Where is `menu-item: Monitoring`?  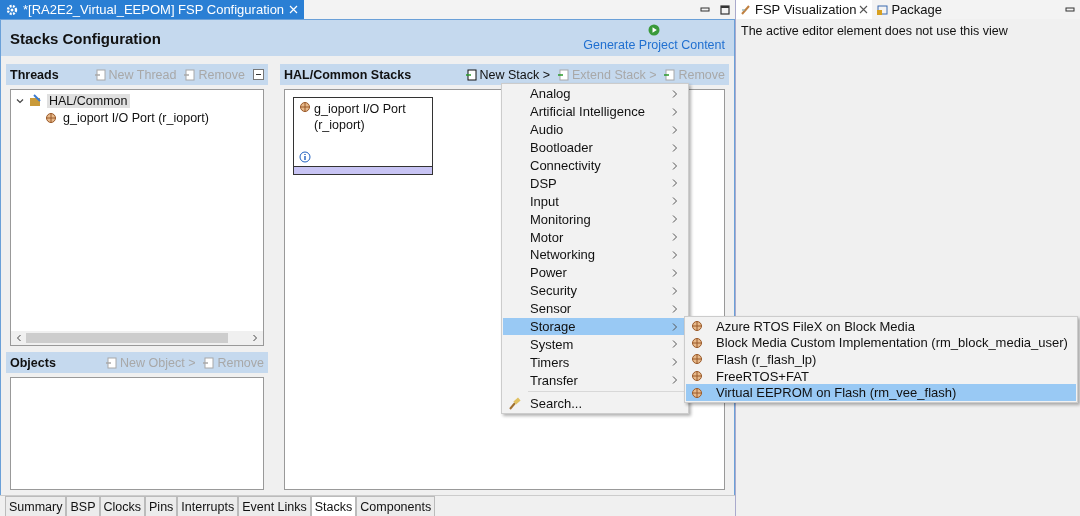
menu-item: Monitoring is located at coordinates (595, 219).